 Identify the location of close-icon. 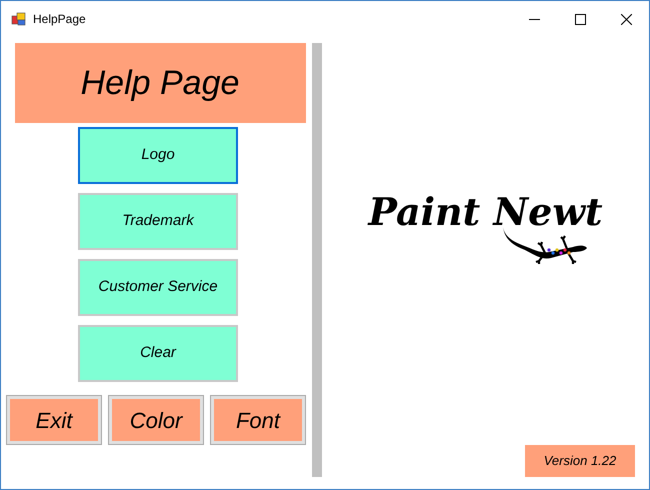
(626, 19).